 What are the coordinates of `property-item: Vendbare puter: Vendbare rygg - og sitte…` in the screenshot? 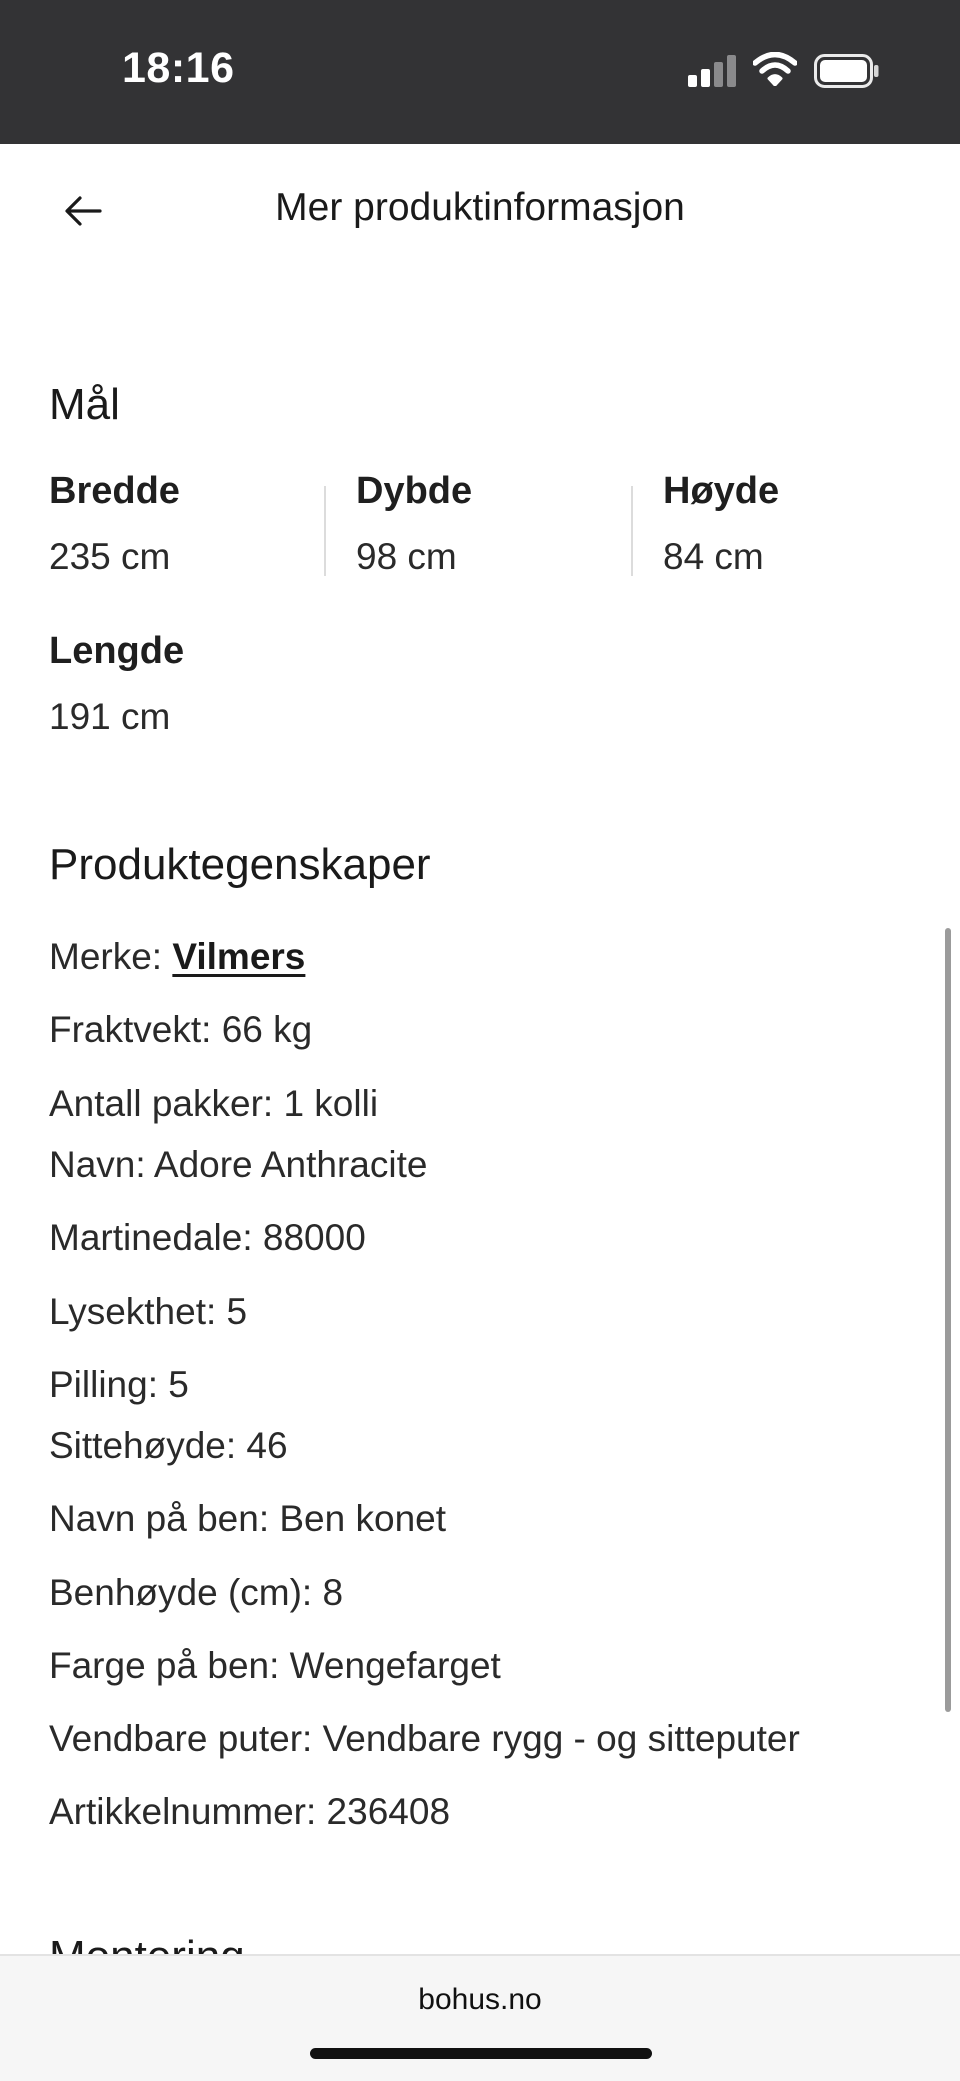 It's located at (424, 1738).